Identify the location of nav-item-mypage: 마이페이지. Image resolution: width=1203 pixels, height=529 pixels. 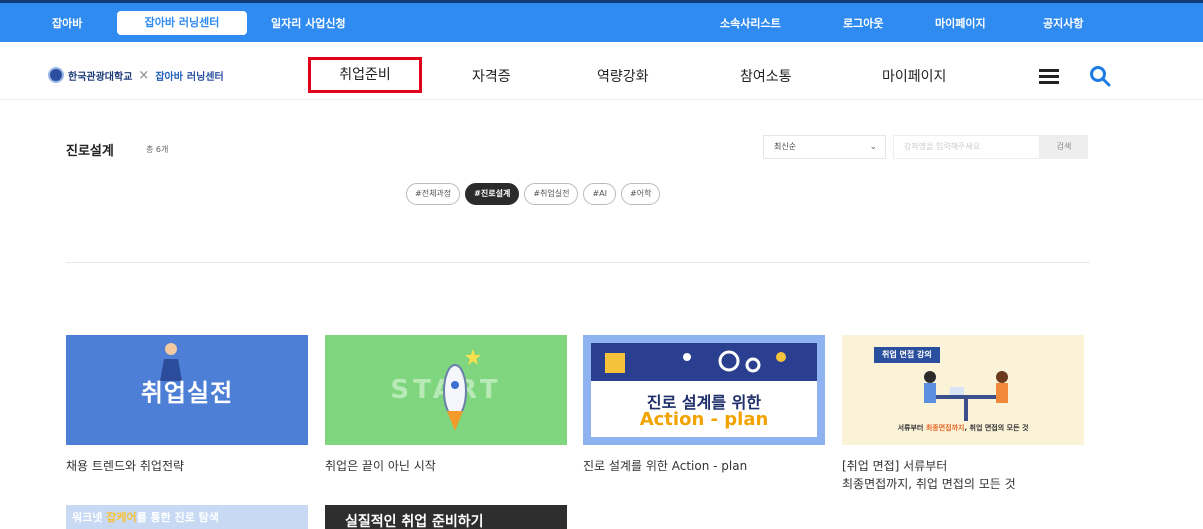
(914, 76).